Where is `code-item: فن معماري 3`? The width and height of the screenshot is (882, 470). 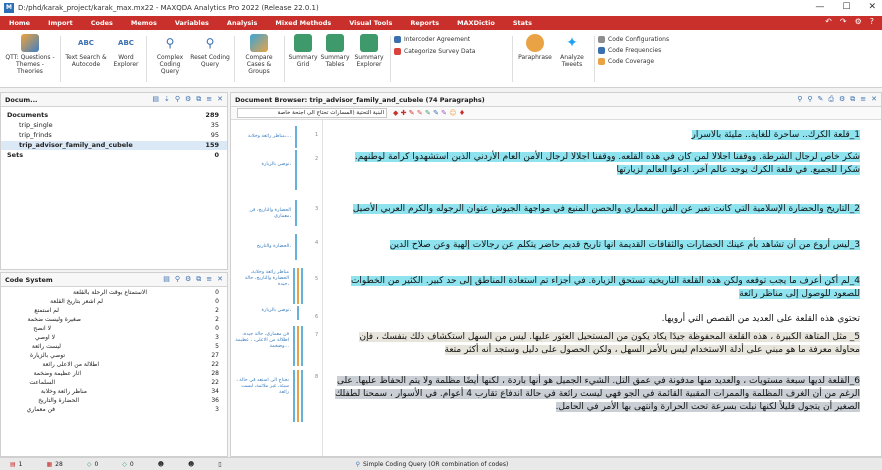 code-item: فن معماري 3 is located at coordinates (114, 410).